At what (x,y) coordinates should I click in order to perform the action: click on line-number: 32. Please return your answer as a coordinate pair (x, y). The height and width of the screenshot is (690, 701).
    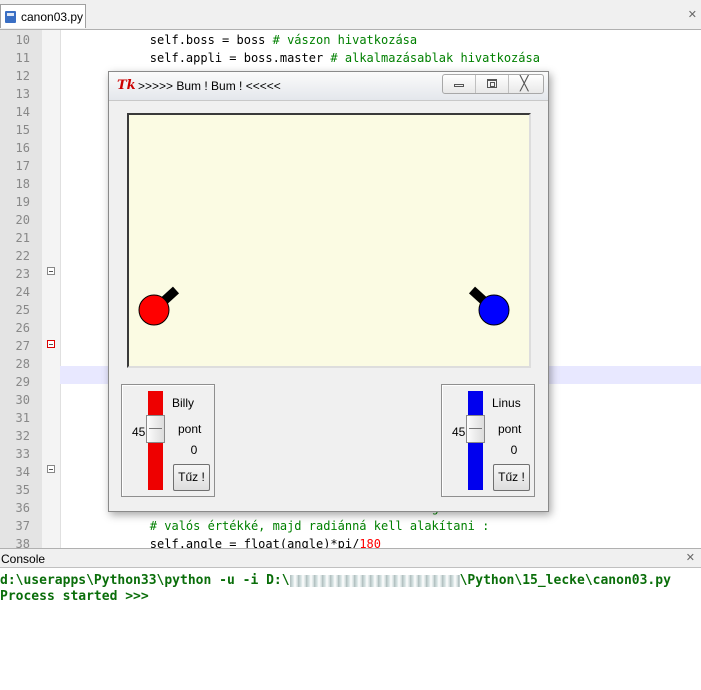
    Looking at the image, I should click on (22, 436).